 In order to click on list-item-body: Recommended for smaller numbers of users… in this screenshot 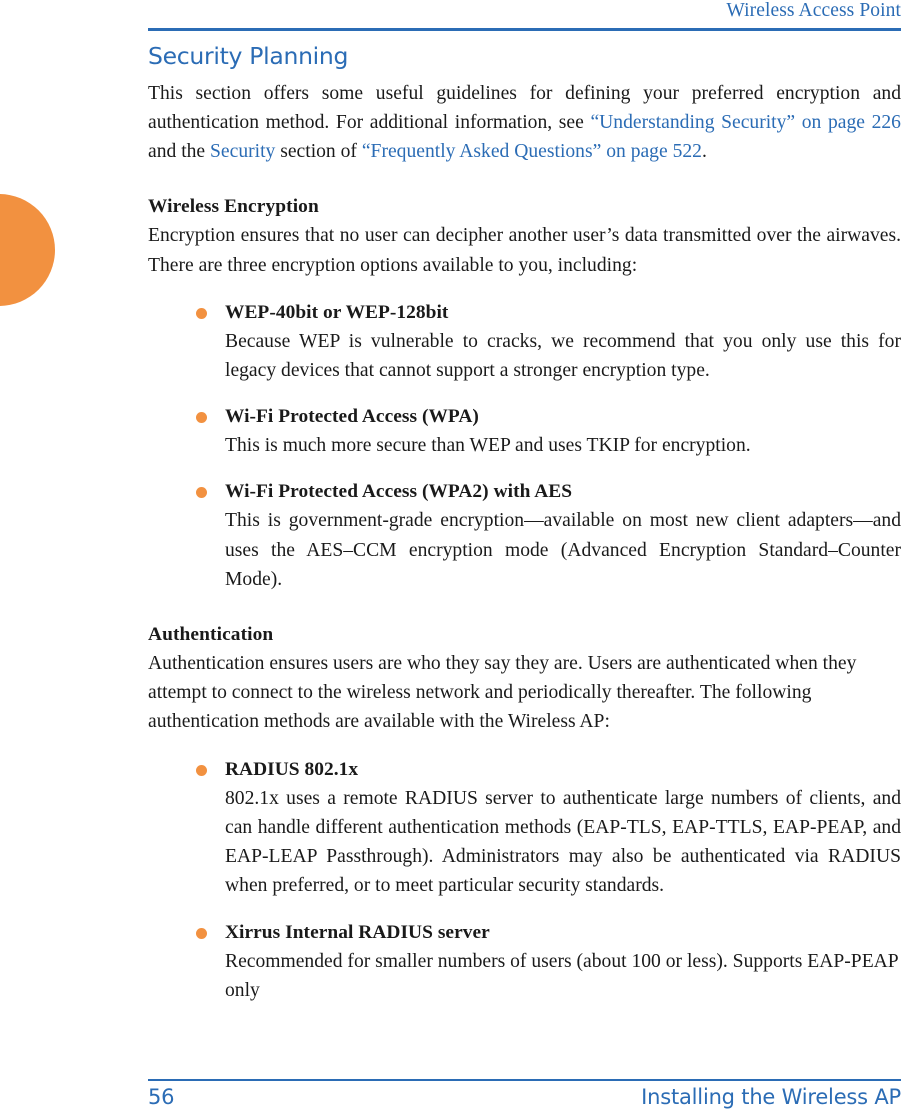, I will do `click(561, 975)`.